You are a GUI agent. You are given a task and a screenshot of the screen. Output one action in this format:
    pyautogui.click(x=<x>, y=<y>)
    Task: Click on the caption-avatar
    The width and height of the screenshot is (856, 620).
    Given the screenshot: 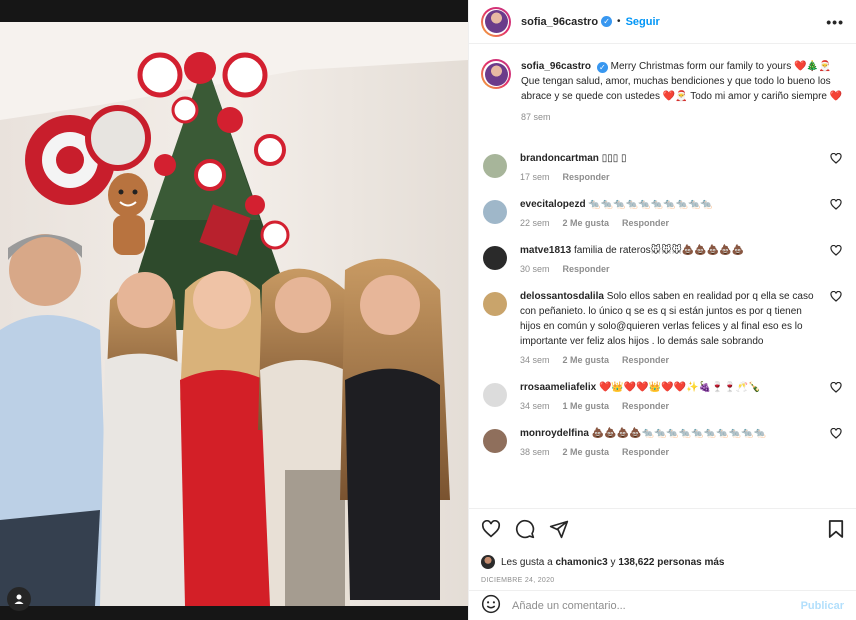 What is the action you would take?
    pyautogui.click(x=496, y=74)
    